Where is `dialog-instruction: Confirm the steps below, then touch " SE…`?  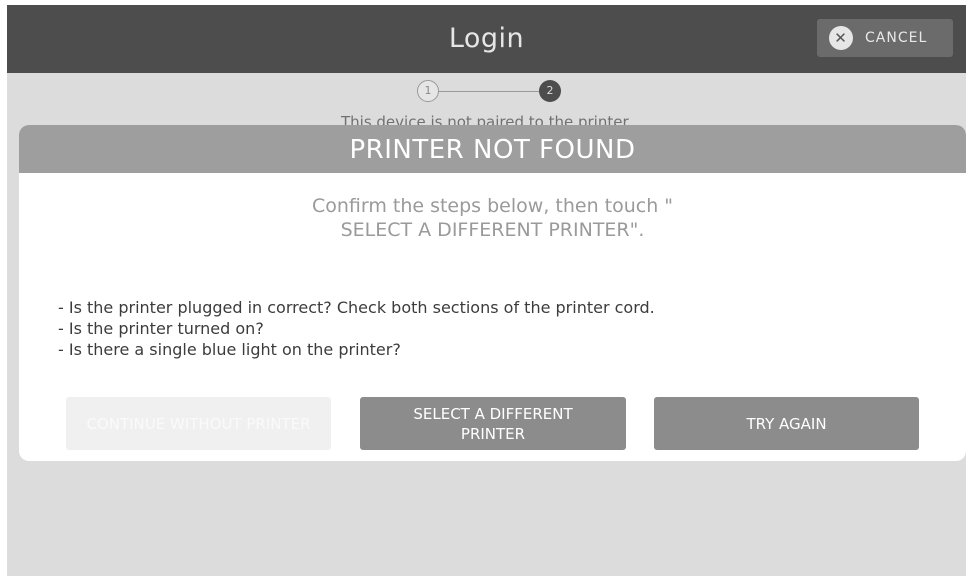
dialog-instruction: Confirm the steps below, then touch " SE… is located at coordinates (492, 218).